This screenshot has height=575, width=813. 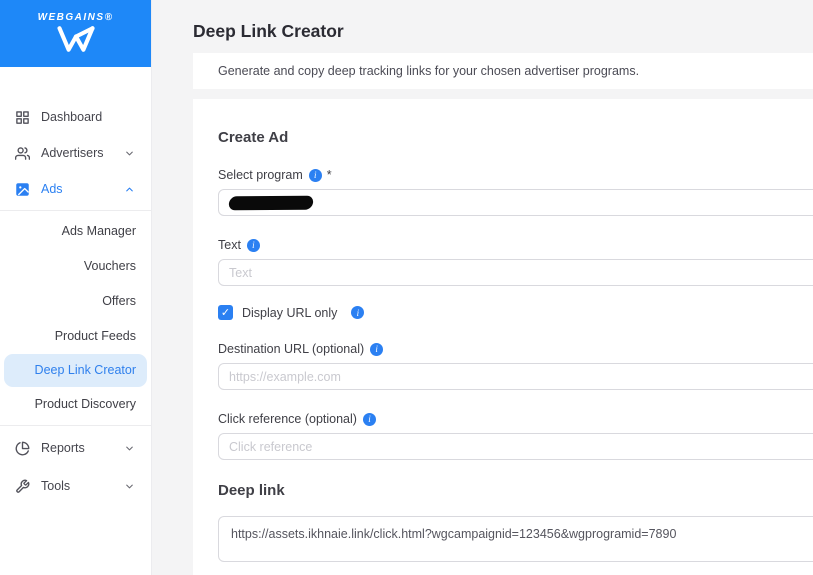 What do you see at coordinates (515, 202) in the screenshot?
I see `select-program-input` at bounding box center [515, 202].